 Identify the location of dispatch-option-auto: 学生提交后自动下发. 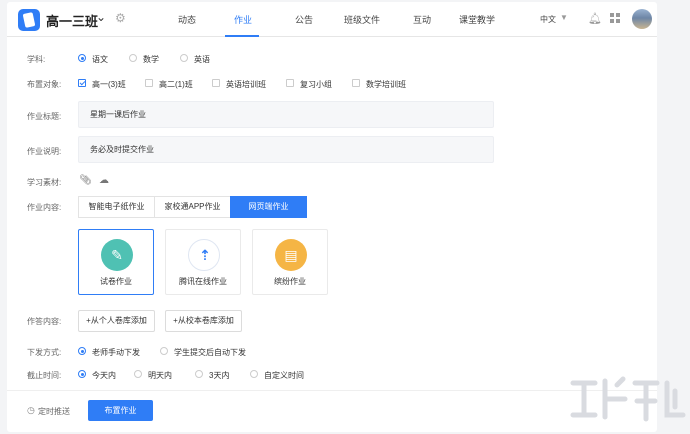
(210, 352).